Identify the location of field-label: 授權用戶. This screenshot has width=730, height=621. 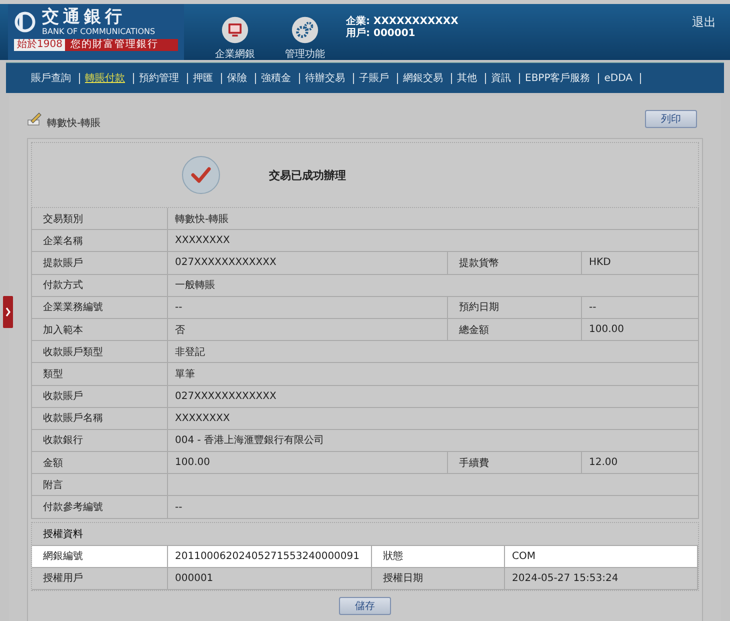
(63, 579).